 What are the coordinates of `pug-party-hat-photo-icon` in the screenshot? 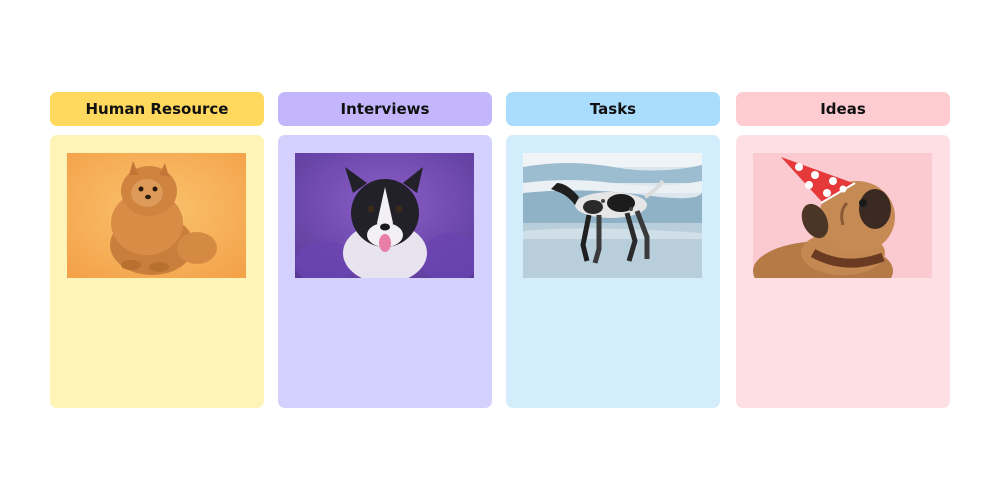 It's located at (842, 215).